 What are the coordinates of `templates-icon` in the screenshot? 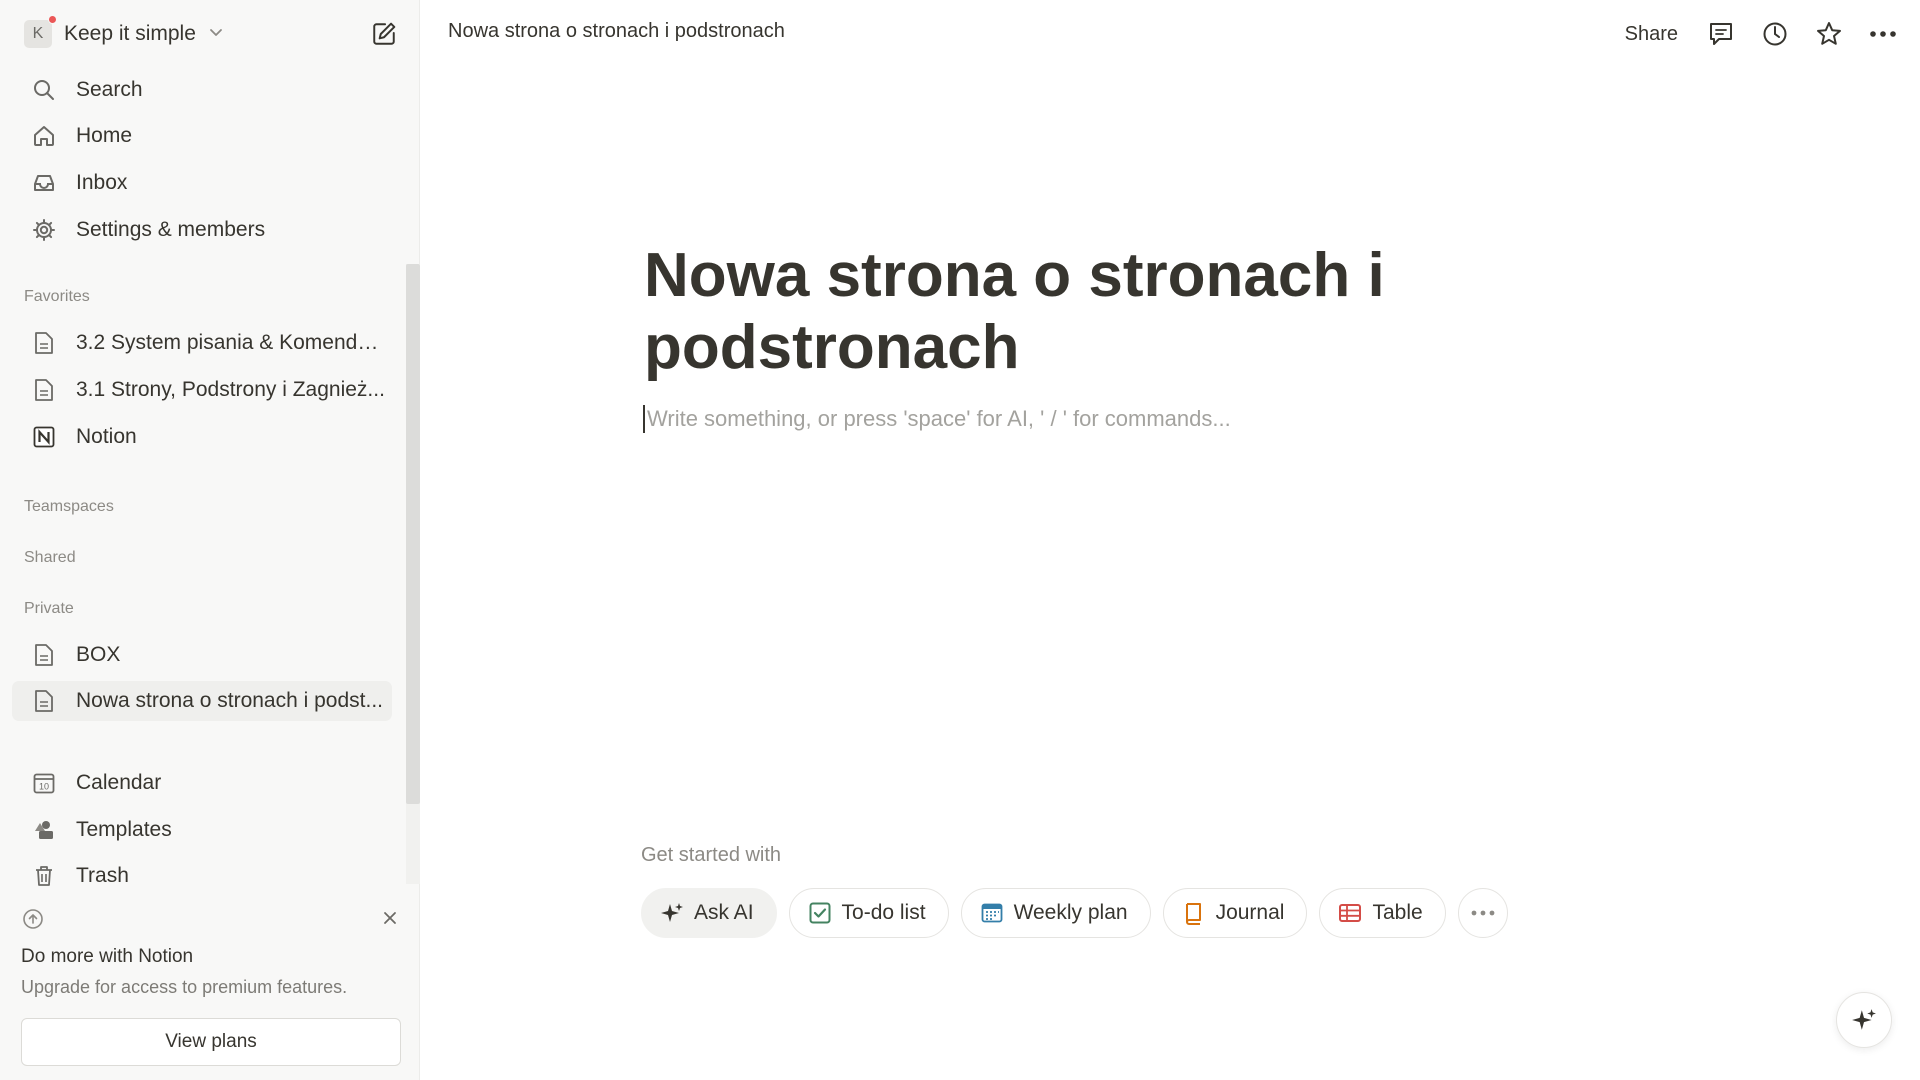 It's located at (44, 830).